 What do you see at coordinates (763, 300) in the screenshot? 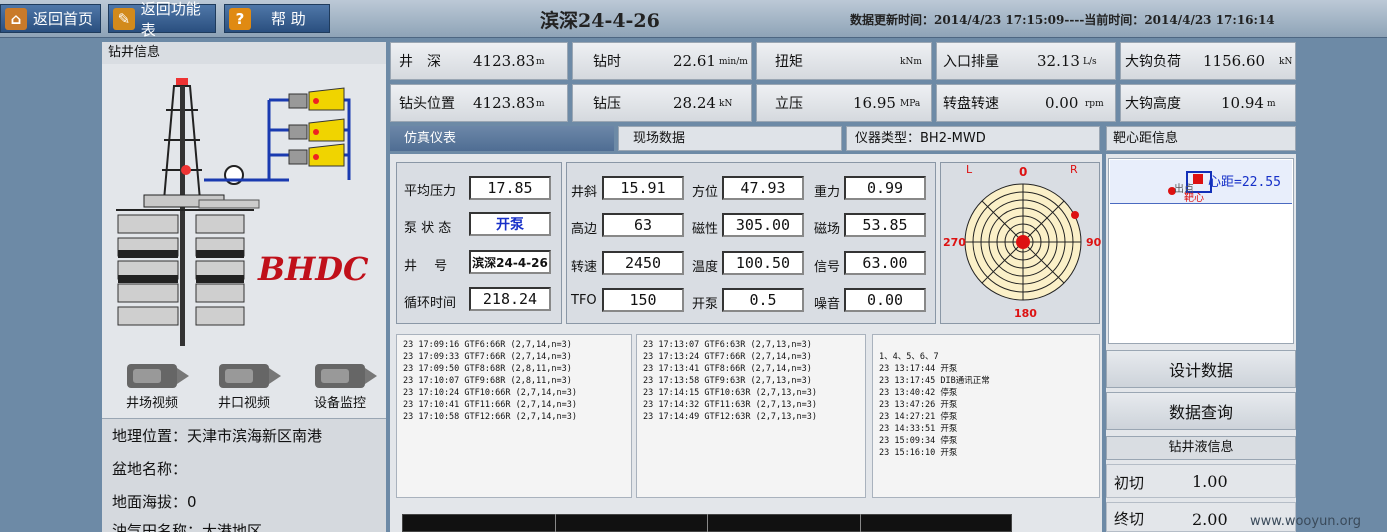
I see `pump-on-value: 0.5` at bounding box center [763, 300].